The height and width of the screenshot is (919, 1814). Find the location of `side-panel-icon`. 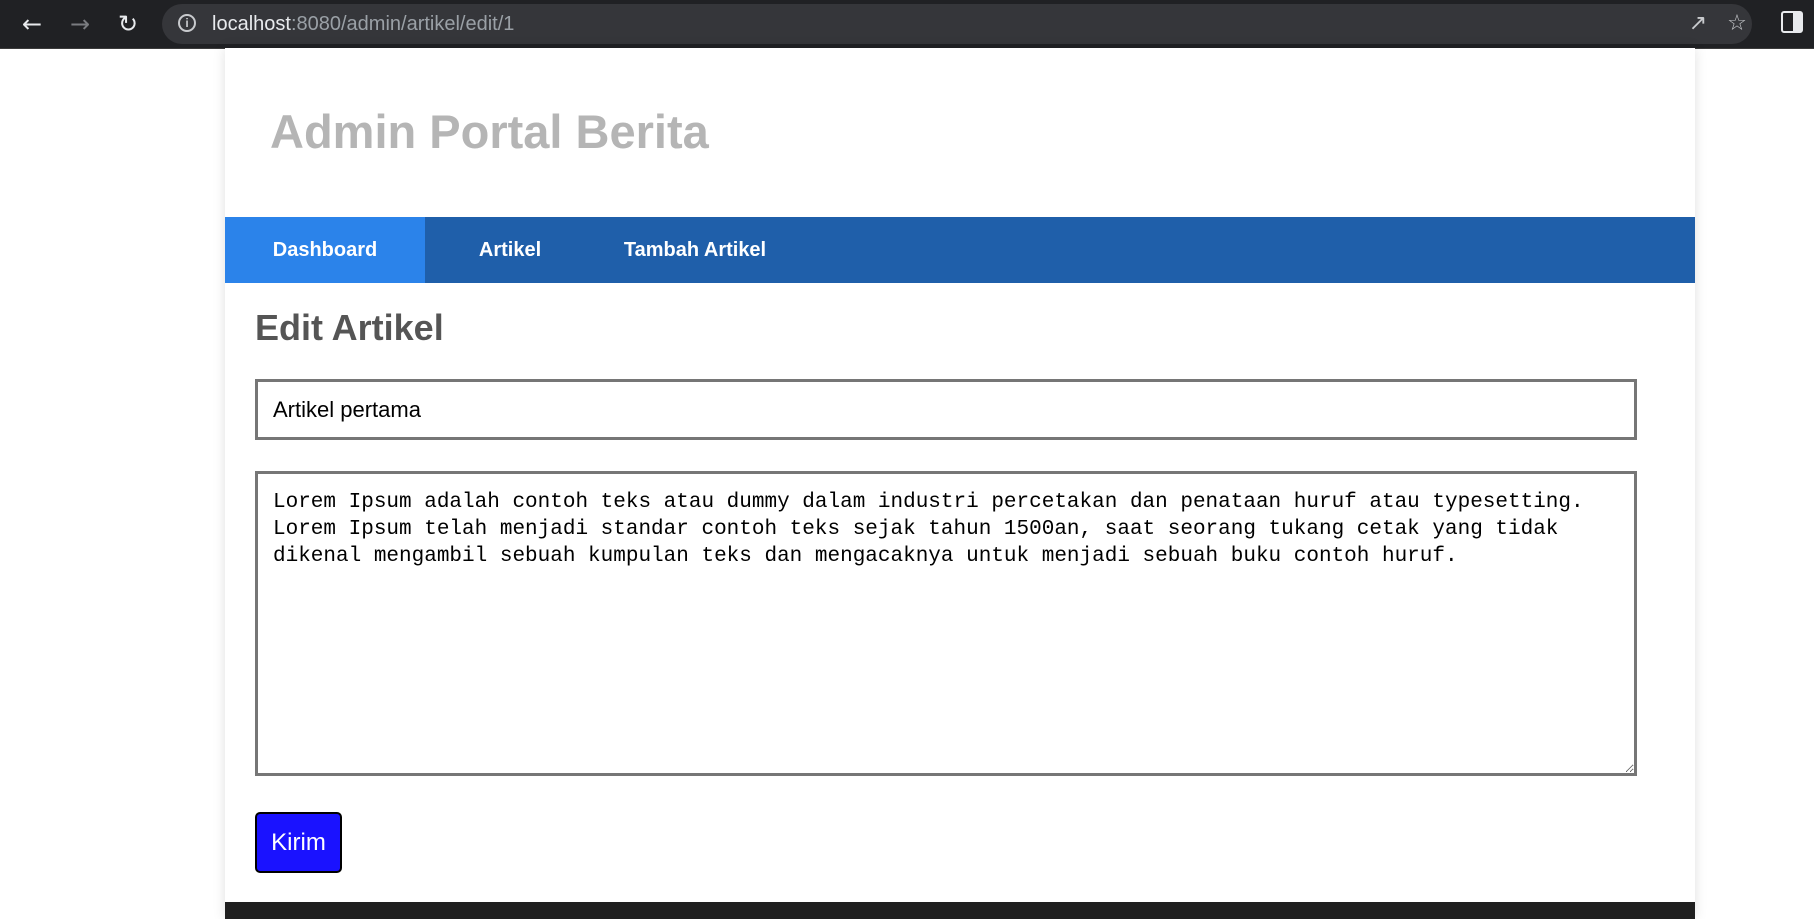

side-panel-icon is located at coordinates (1792, 22).